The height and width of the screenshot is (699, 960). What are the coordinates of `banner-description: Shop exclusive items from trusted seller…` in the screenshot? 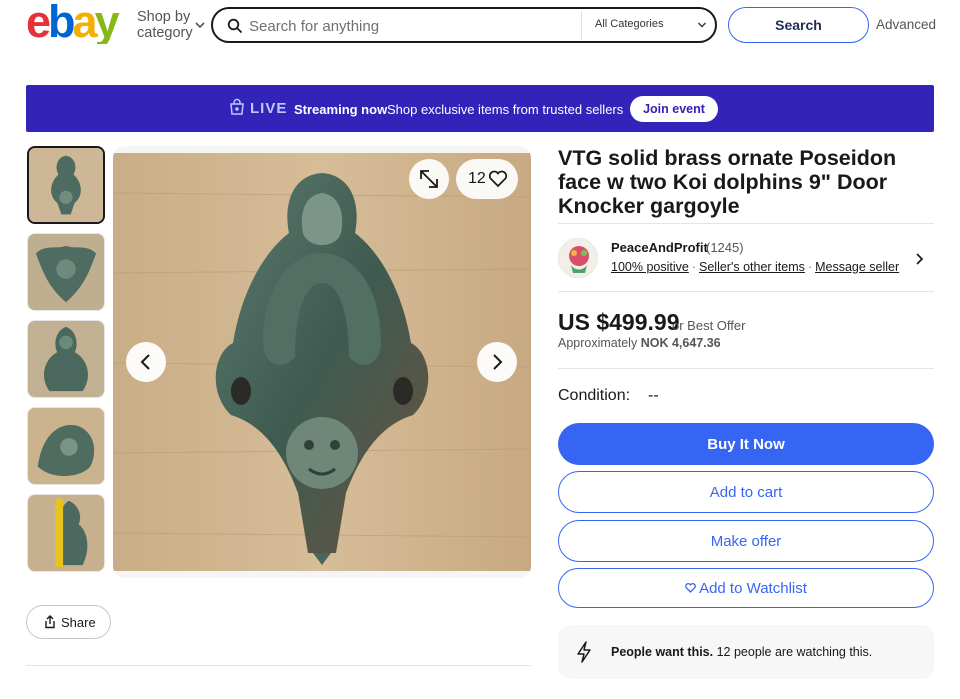 It's located at (505, 109).